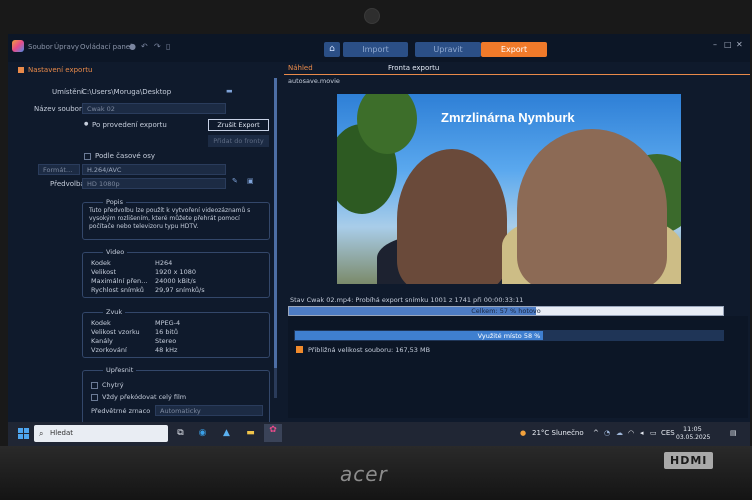 The image size is (752, 500). What do you see at coordinates (653, 433) in the screenshot?
I see `battery-icon: ▭` at bounding box center [653, 433].